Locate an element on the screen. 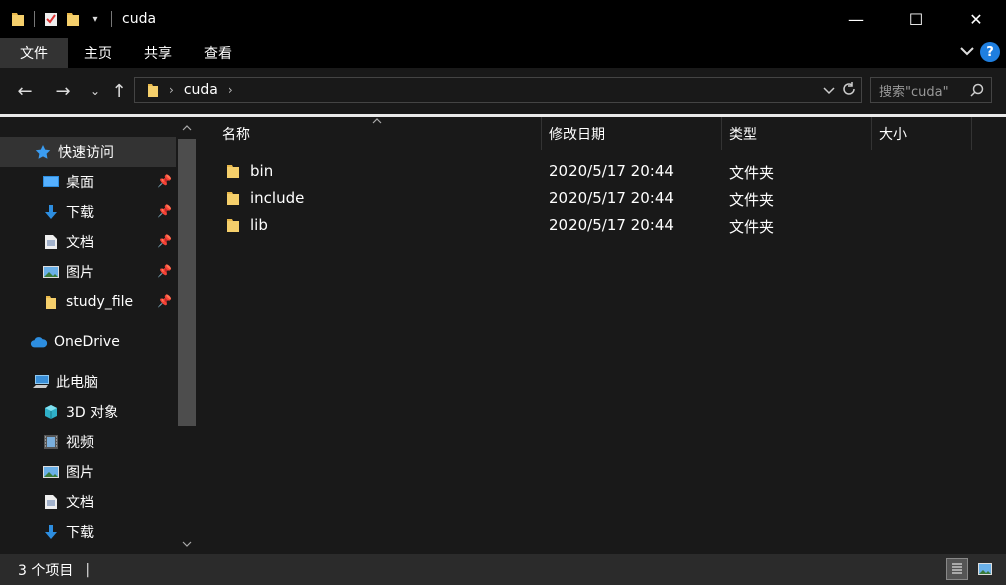 The width and height of the screenshot is (1006, 585). item-count: 3 个项目 is located at coordinates (46, 570).